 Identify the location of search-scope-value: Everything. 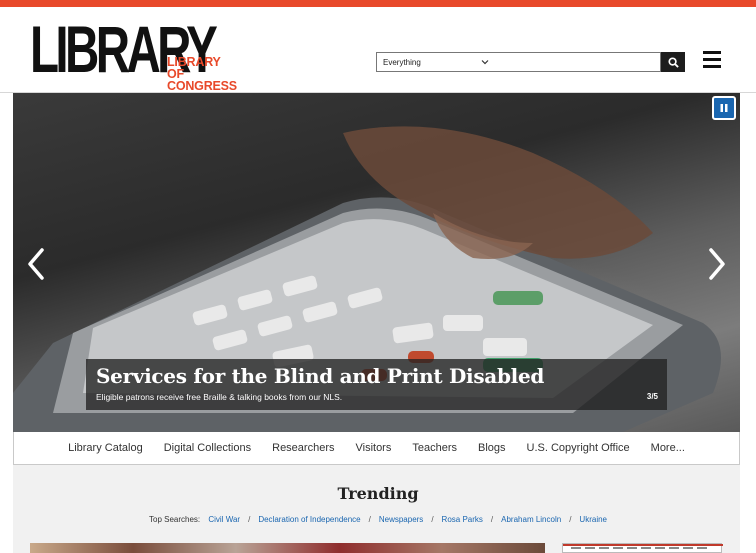
(402, 62).